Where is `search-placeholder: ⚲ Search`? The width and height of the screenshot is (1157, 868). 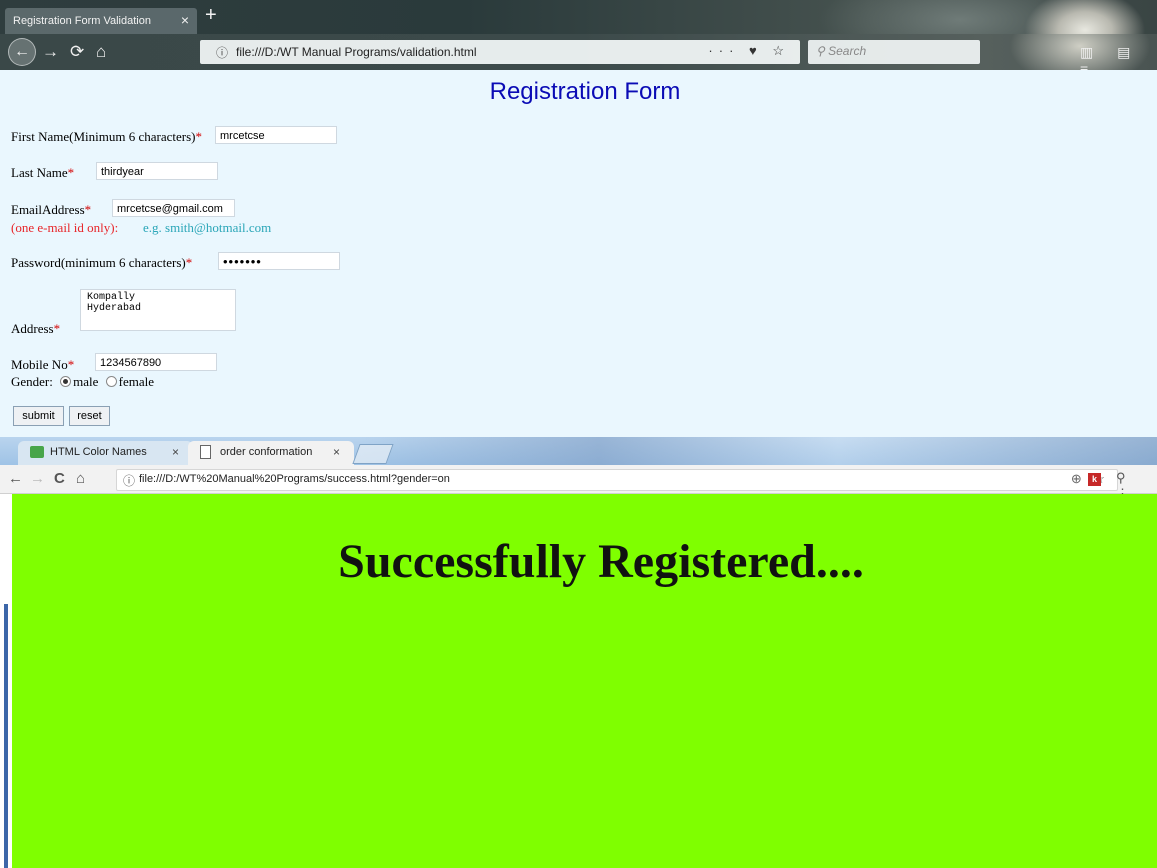 search-placeholder: ⚲ Search is located at coordinates (841, 51).